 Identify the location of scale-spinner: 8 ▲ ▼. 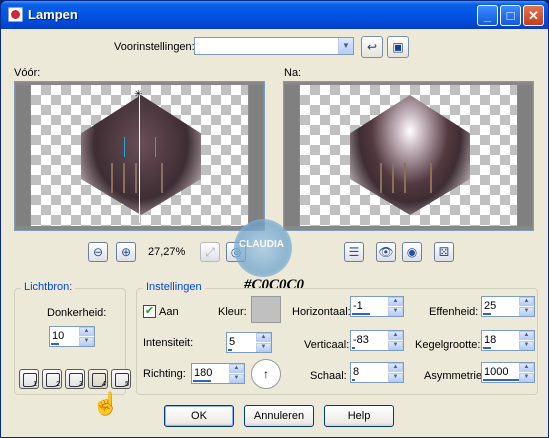
(377, 372).